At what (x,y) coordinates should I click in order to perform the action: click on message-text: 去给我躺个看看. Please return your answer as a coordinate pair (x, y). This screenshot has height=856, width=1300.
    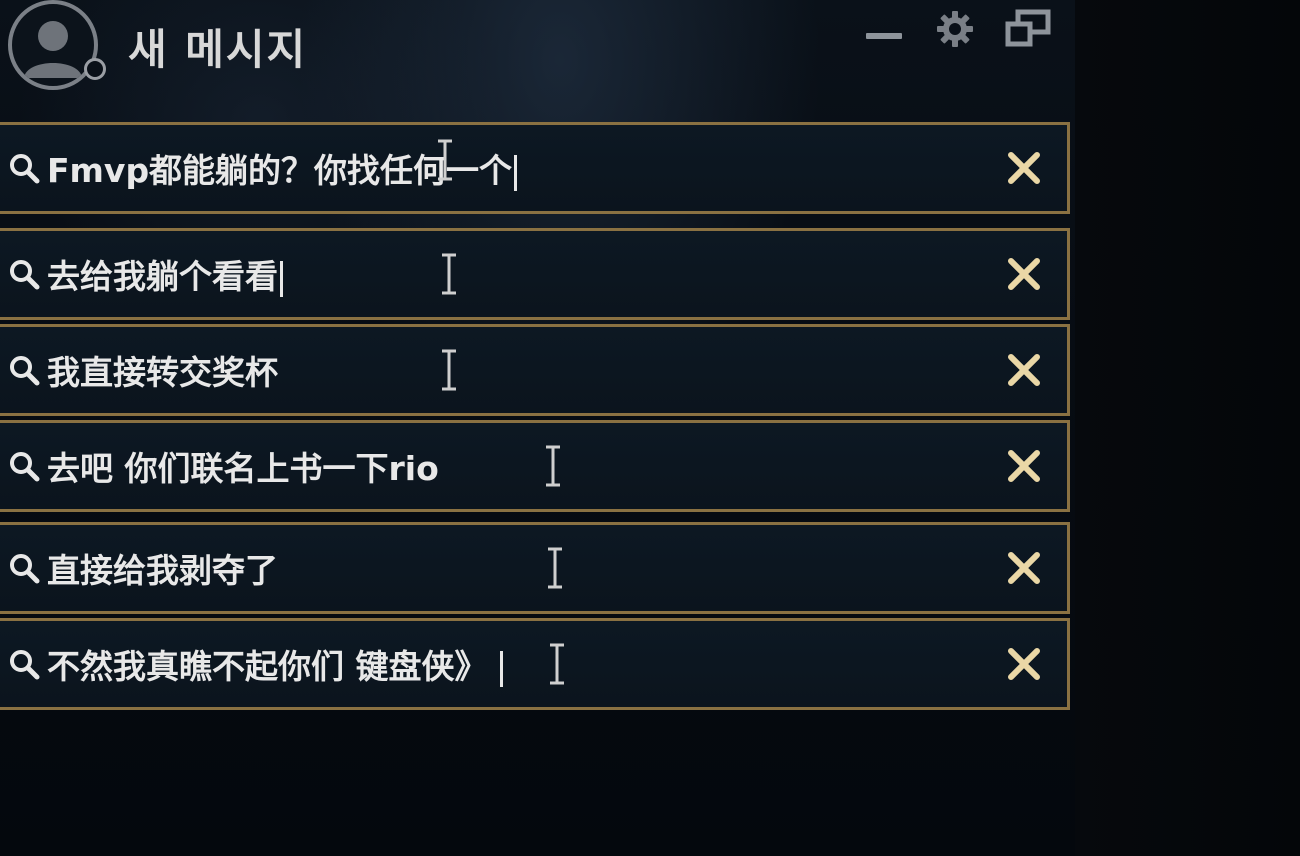
    Looking at the image, I should click on (165, 274).